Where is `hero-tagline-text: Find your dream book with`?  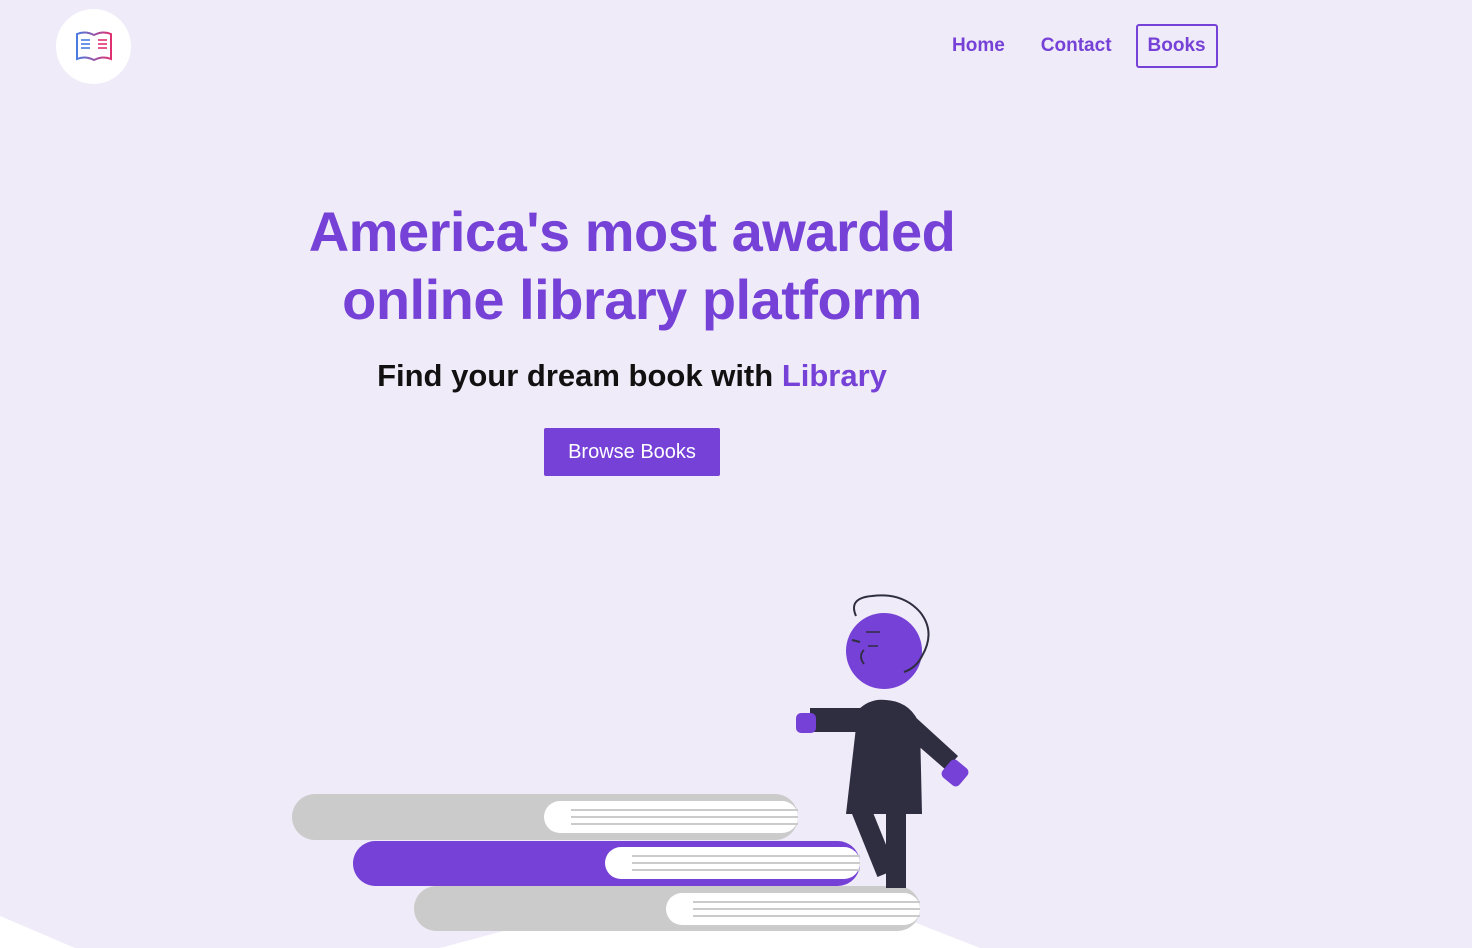 hero-tagline-text: Find your dream book with is located at coordinates (579, 375).